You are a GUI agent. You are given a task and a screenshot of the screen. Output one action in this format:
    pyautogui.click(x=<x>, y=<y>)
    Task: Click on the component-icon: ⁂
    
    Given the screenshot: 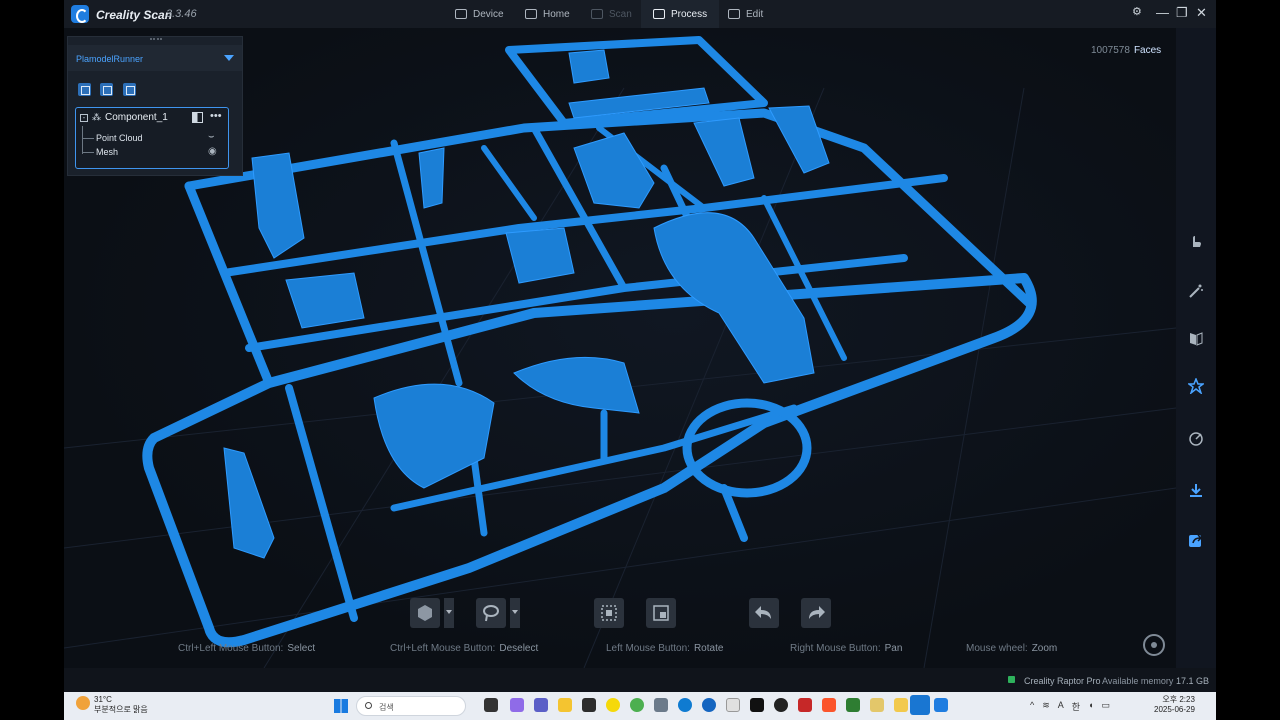 What is the action you would take?
    pyautogui.click(x=96, y=117)
    